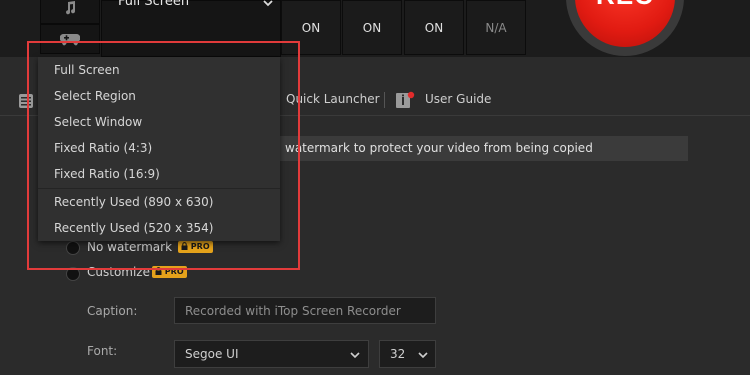 The image size is (750, 375). Describe the element at coordinates (333, 99) in the screenshot. I see `nav-quick-launcher: Quick Launcher` at that location.